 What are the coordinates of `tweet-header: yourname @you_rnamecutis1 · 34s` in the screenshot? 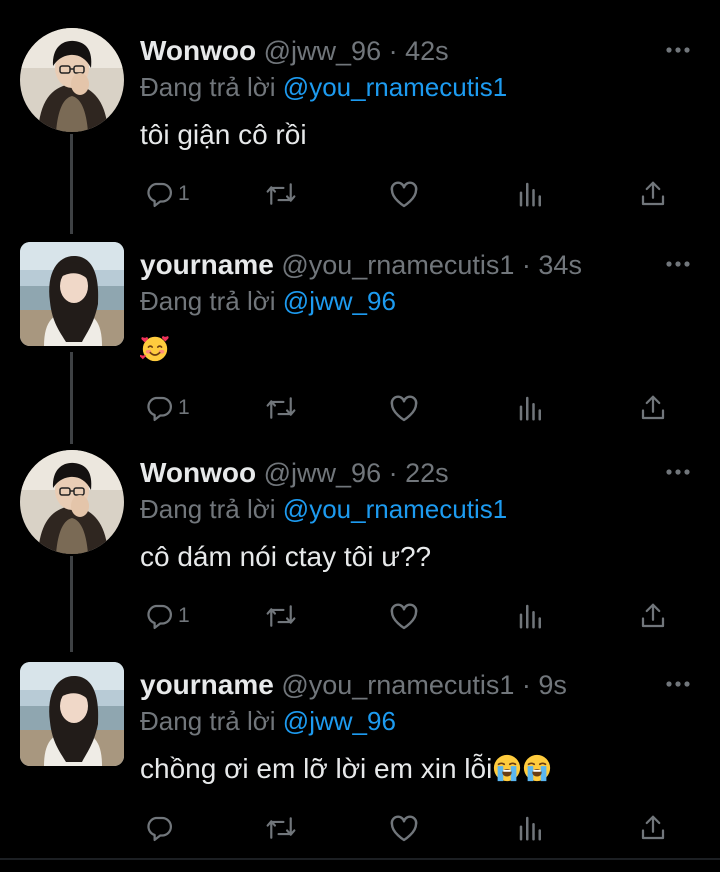 It's located at (361, 265).